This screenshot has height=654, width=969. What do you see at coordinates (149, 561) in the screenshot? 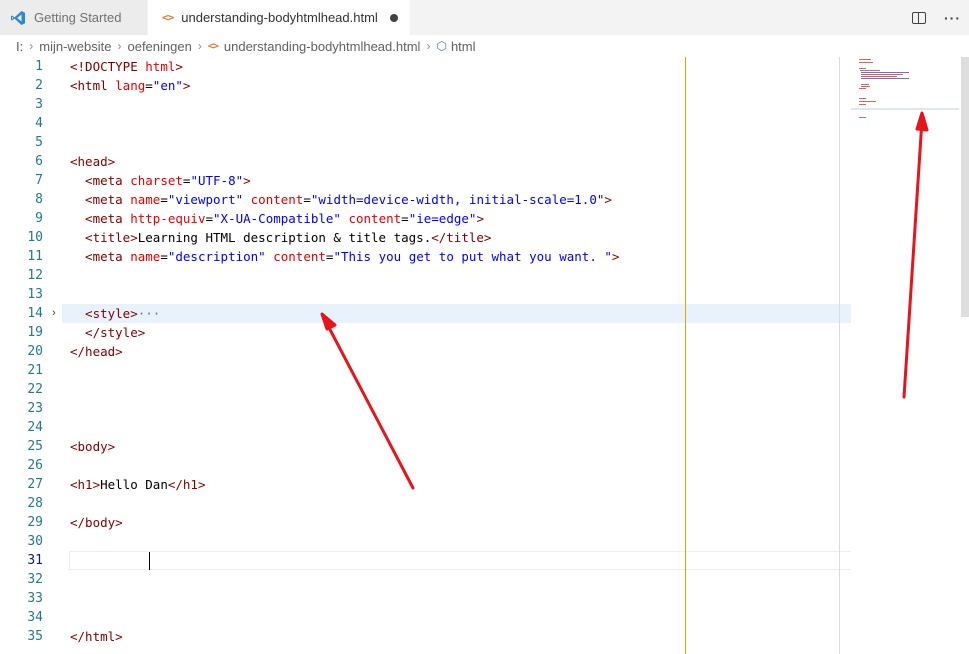
I see `text-cursor` at bounding box center [149, 561].